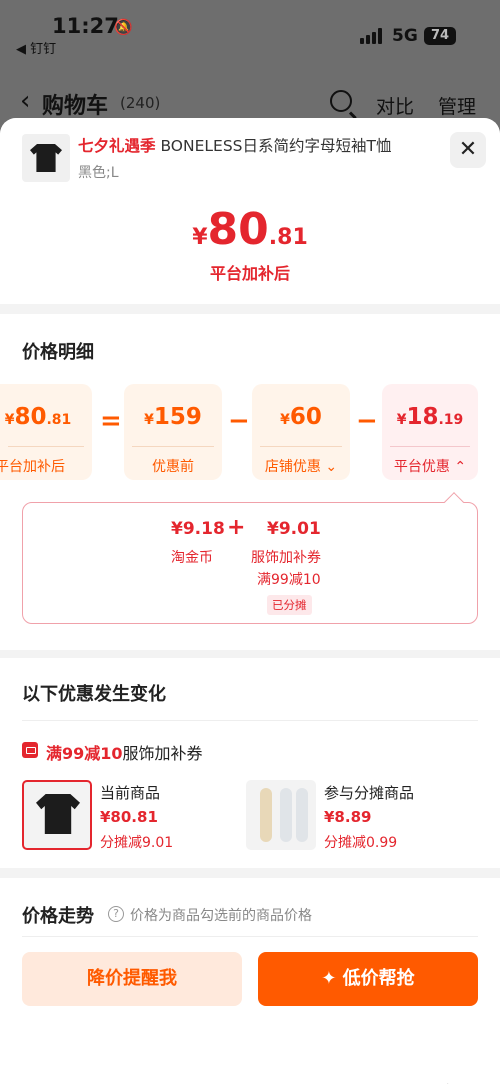 Image resolution: width=500 pixels, height=1084 pixels. What do you see at coordinates (57, 815) in the screenshot?
I see `current-item-image` at bounding box center [57, 815].